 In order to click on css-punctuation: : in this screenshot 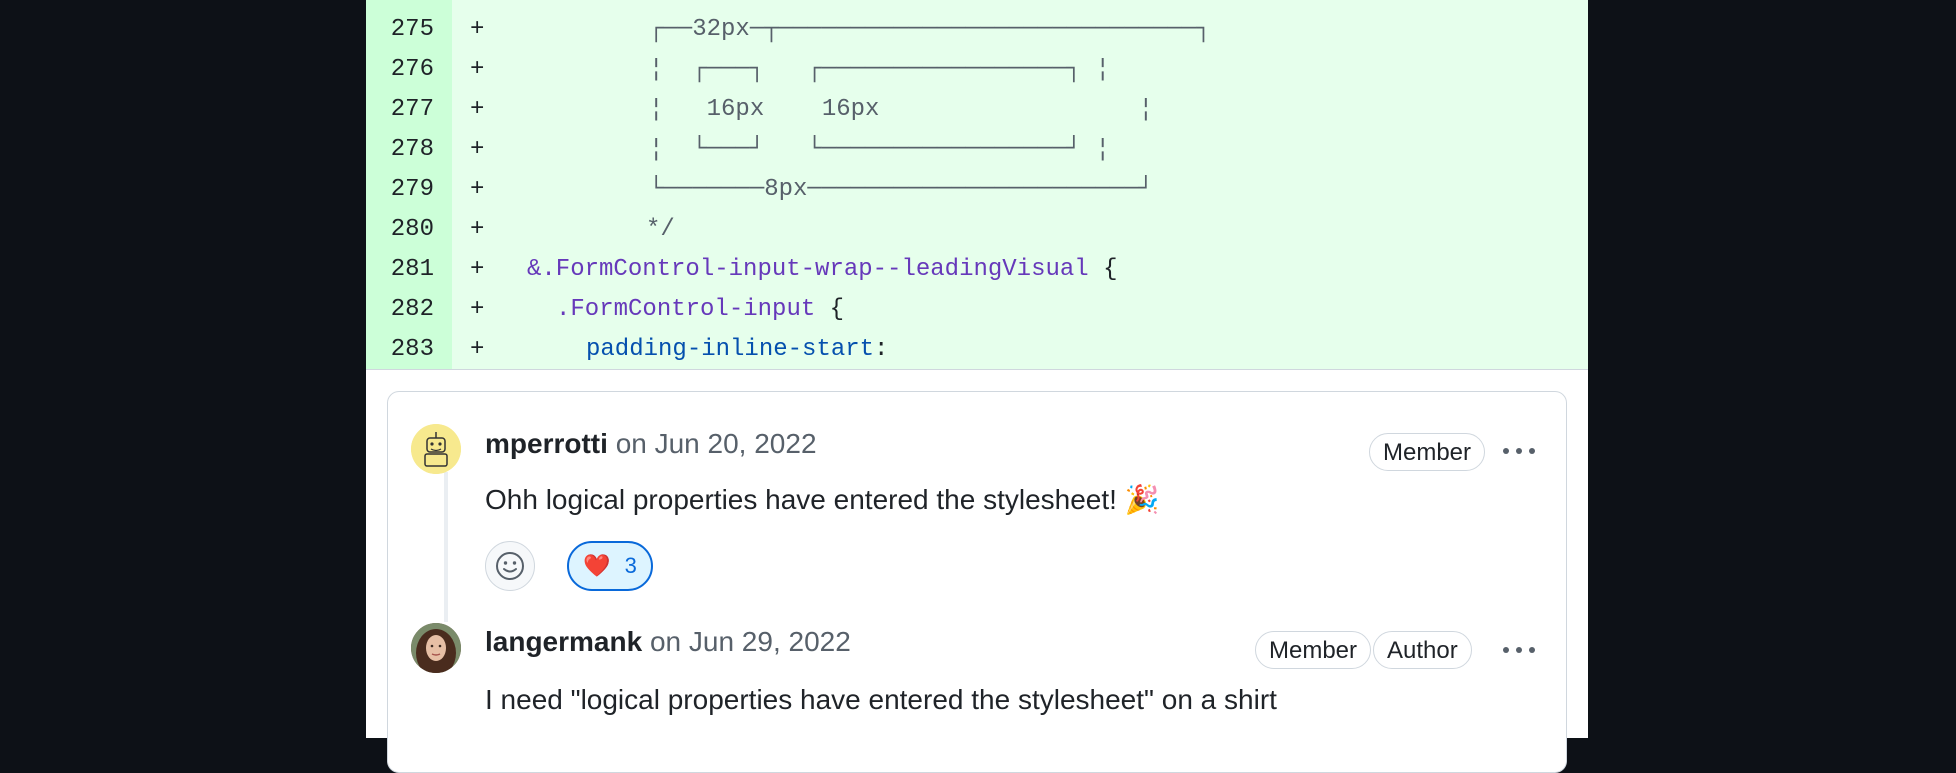, I will do `click(881, 349)`.